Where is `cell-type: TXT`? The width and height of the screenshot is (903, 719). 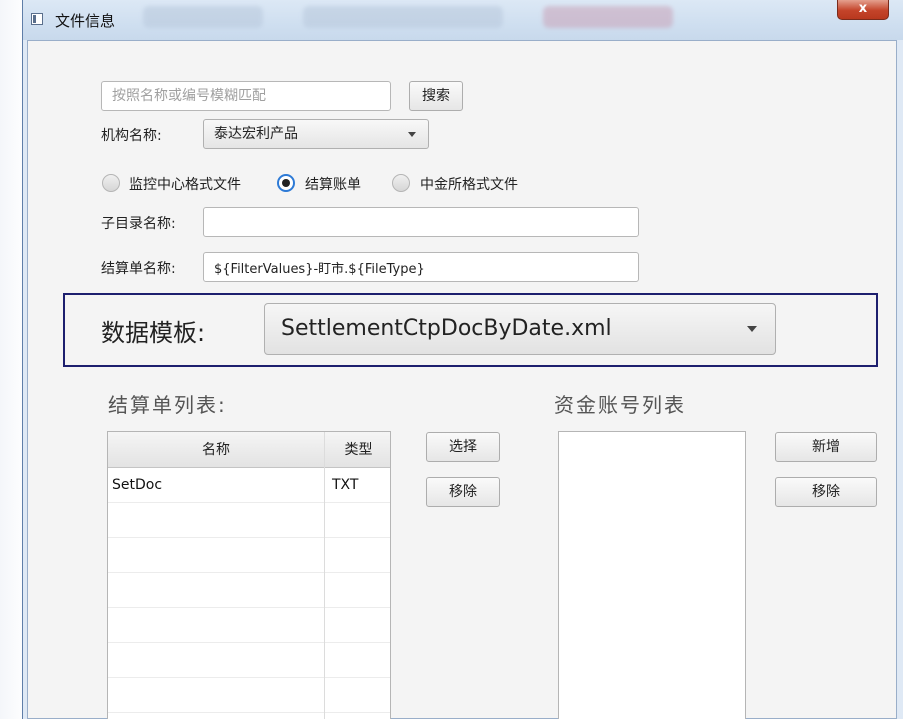 cell-type: TXT is located at coordinates (345, 485).